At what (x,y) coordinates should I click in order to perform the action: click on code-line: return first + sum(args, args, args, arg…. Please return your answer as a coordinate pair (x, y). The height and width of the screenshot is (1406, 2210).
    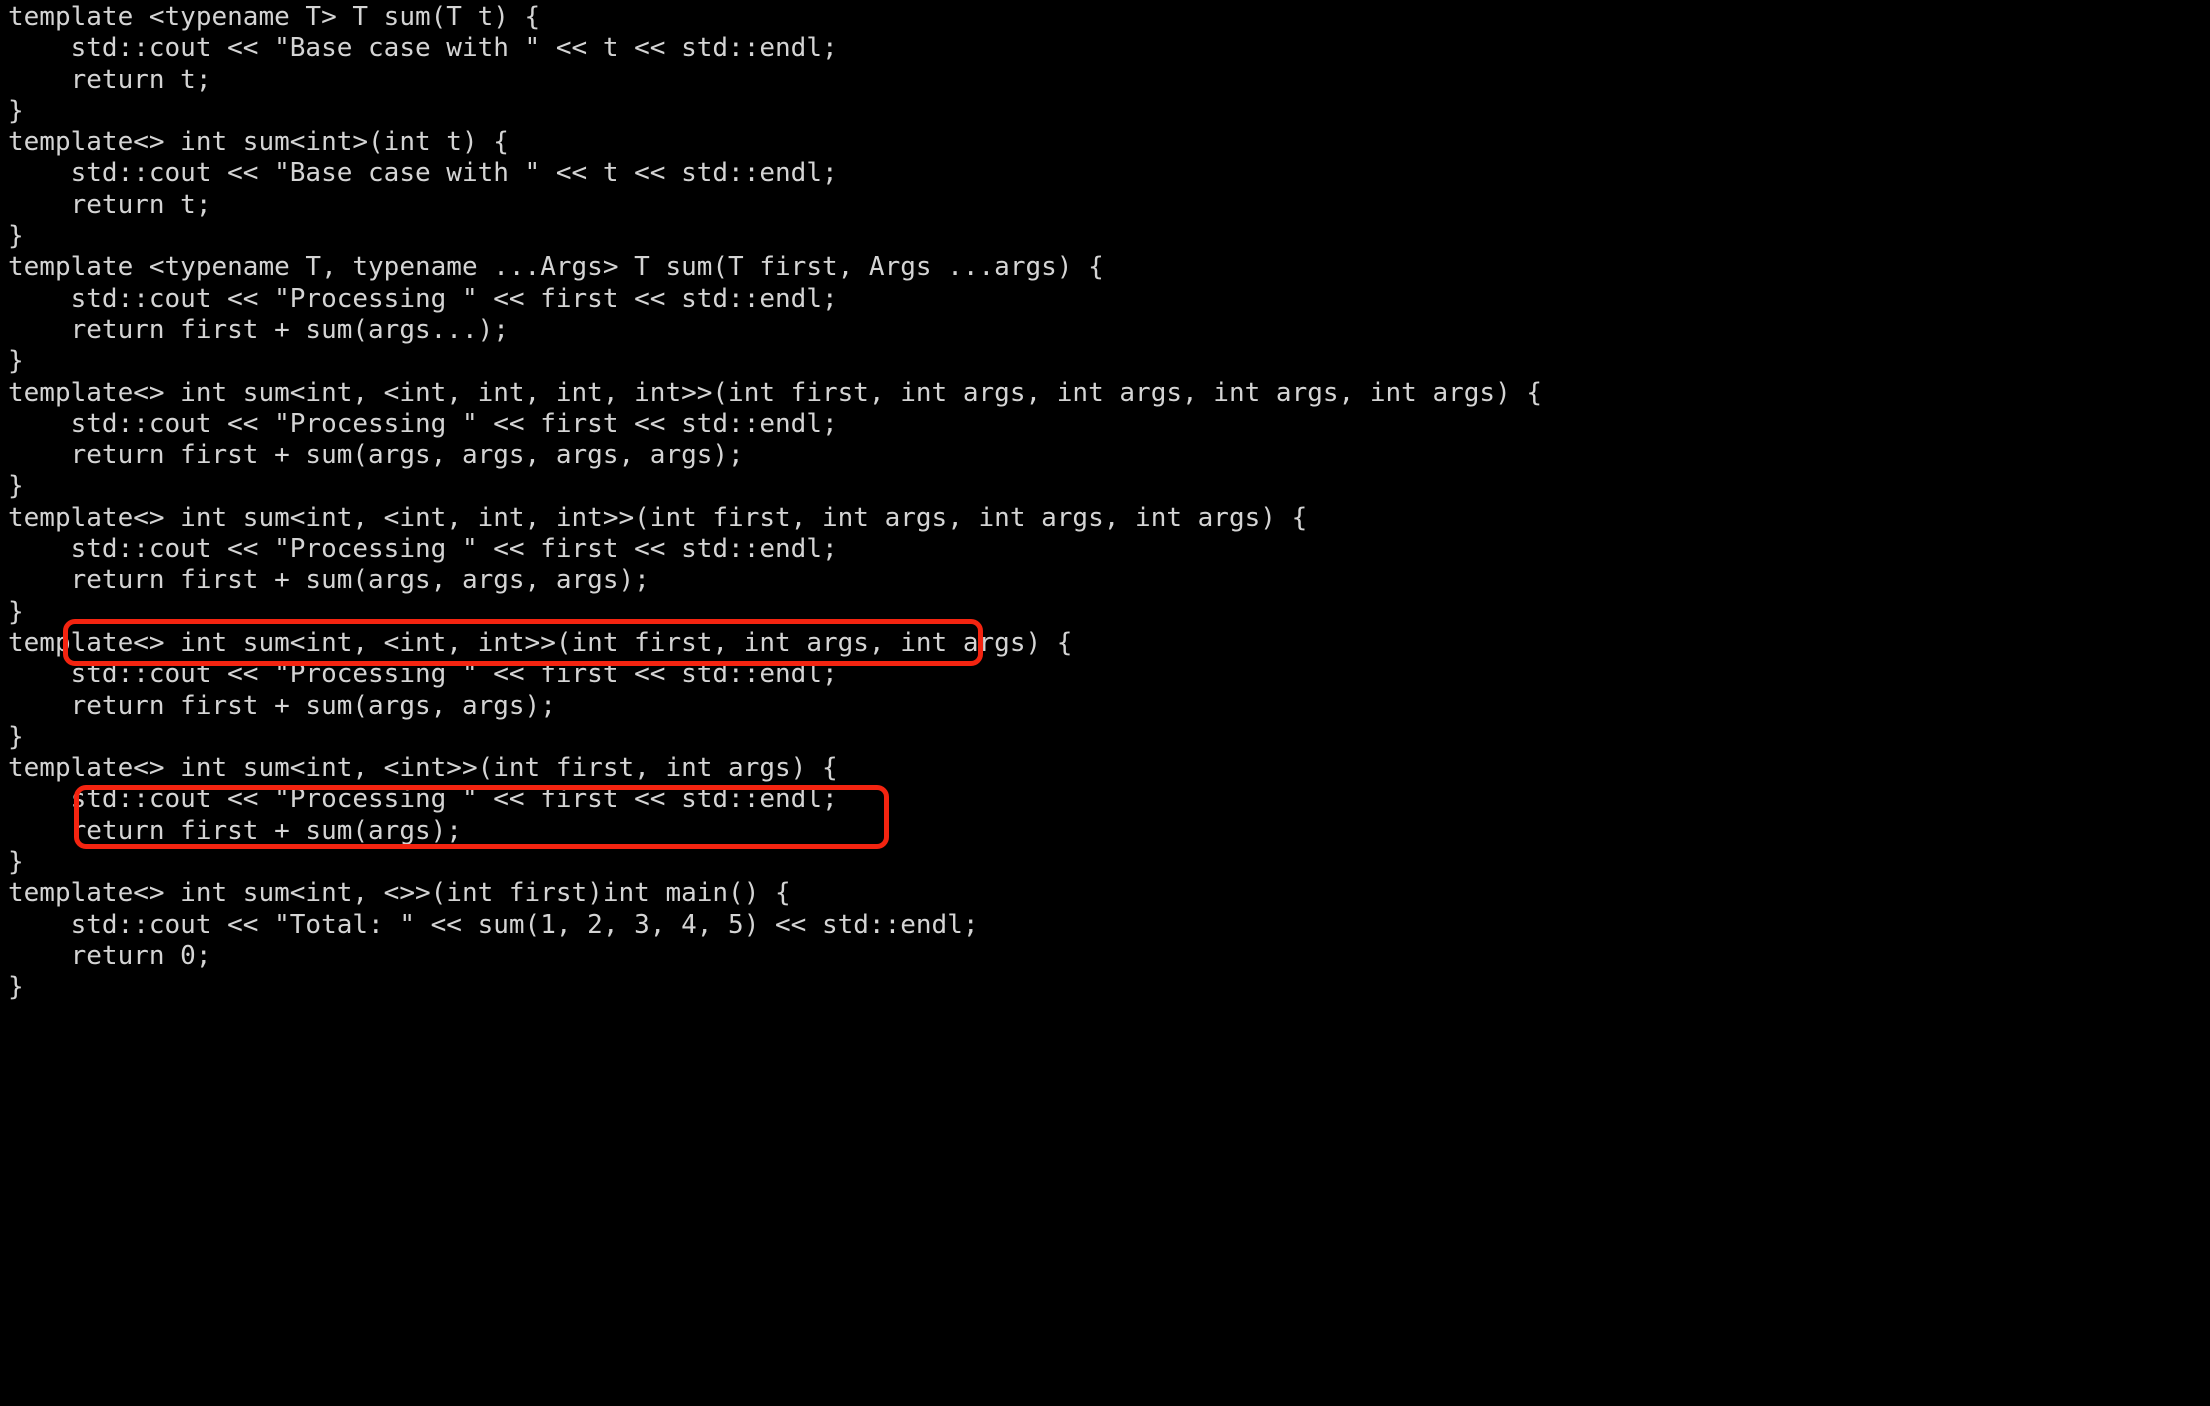
    Looking at the image, I should click on (376, 455).